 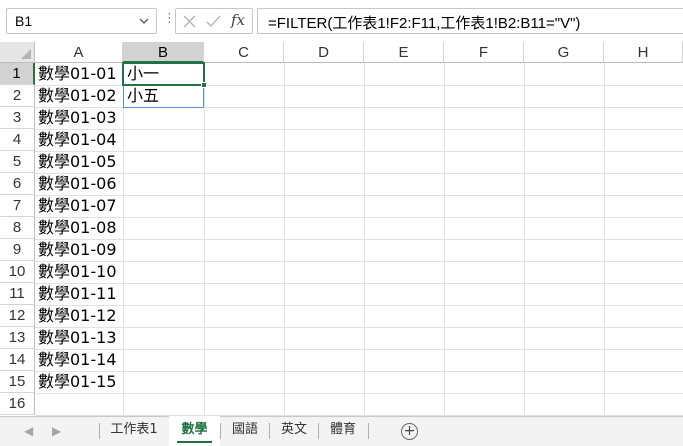 I want to click on formula-buttons: fx, so click(x=214, y=21).